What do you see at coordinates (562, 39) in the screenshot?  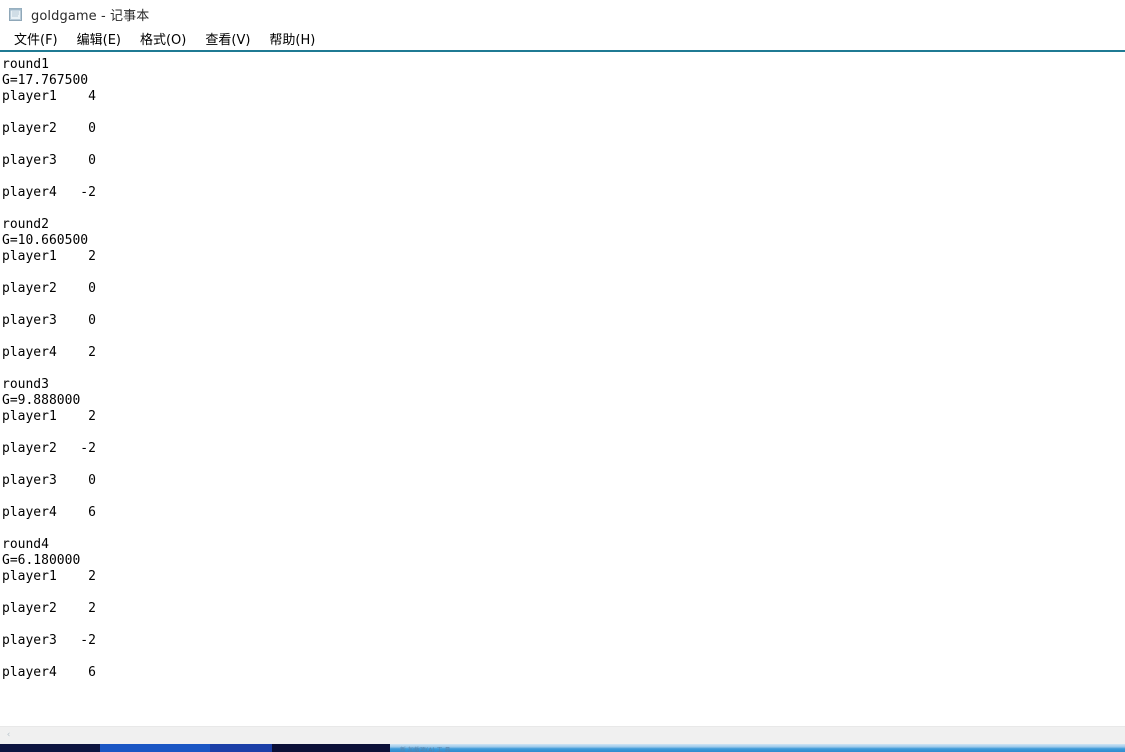 I see `menu-bar: 文件(F) 编辑(E) 格式(O) 查看(V) 帮助(H)` at bounding box center [562, 39].